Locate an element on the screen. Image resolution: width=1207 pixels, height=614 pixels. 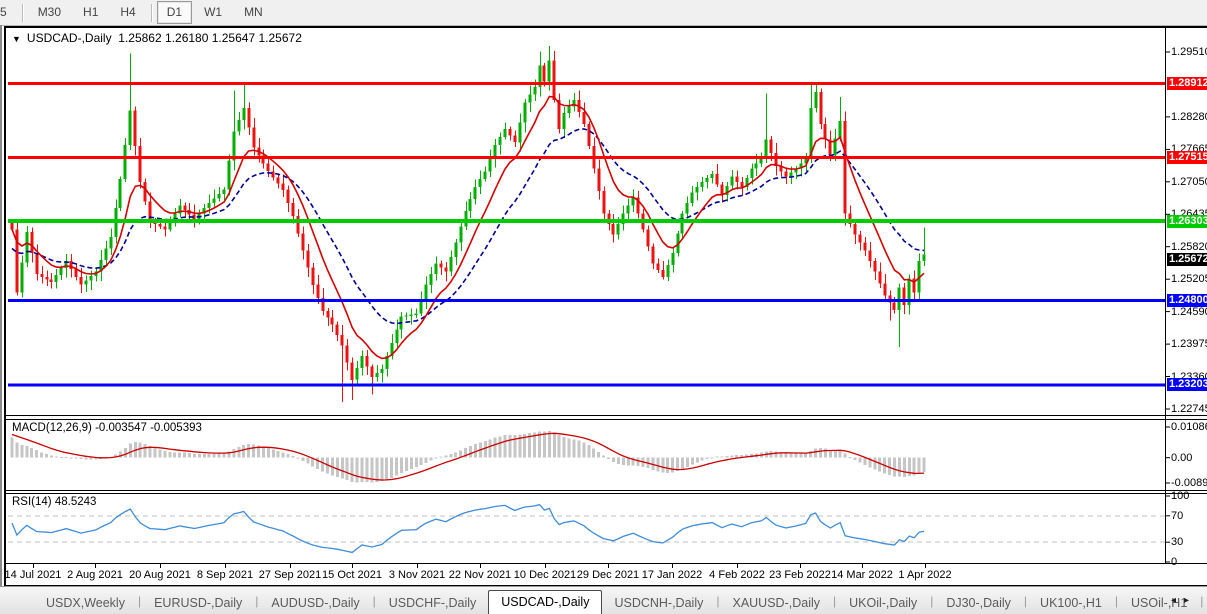
date-axis-label: 8 Sep 2021 is located at coordinates (225, 575).